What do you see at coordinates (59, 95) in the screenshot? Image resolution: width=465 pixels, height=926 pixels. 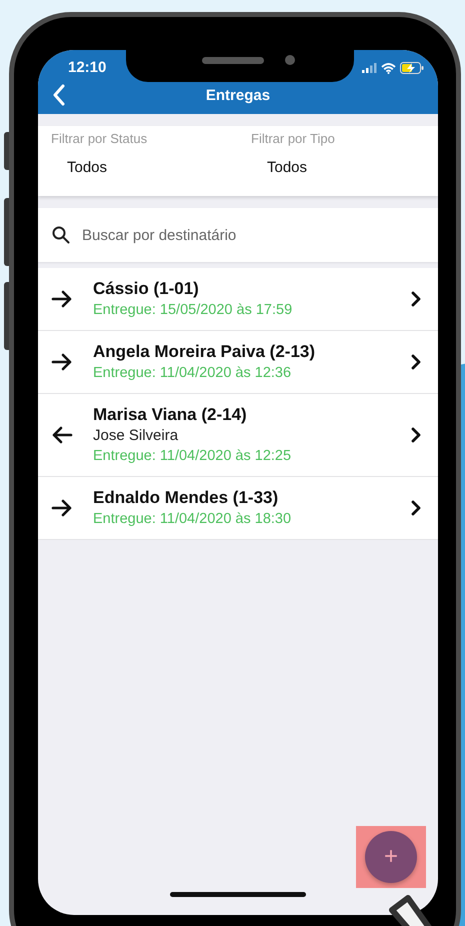 I see `back-chevron-icon` at bounding box center [59, 95].